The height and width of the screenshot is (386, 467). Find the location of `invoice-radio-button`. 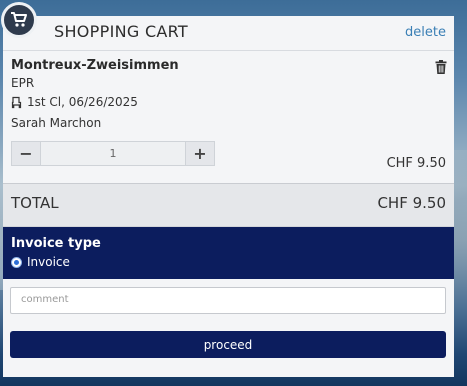

invoice-radio-button is located at coordinates (16, 262).